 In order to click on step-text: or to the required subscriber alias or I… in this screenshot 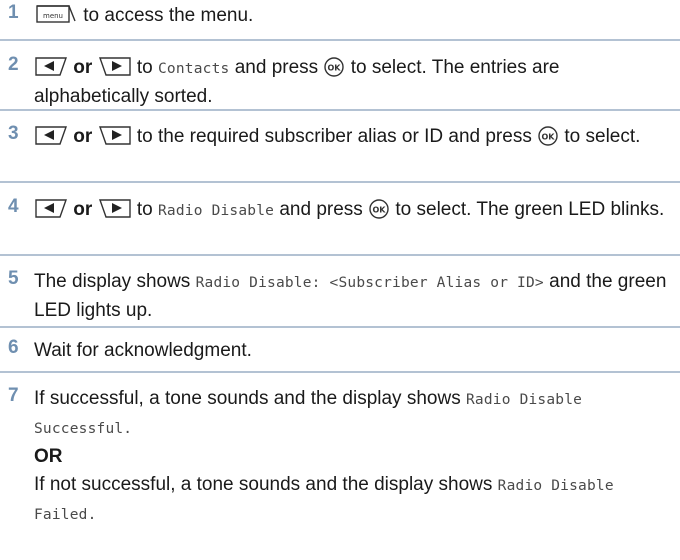, I will do `click(352, 137)`.